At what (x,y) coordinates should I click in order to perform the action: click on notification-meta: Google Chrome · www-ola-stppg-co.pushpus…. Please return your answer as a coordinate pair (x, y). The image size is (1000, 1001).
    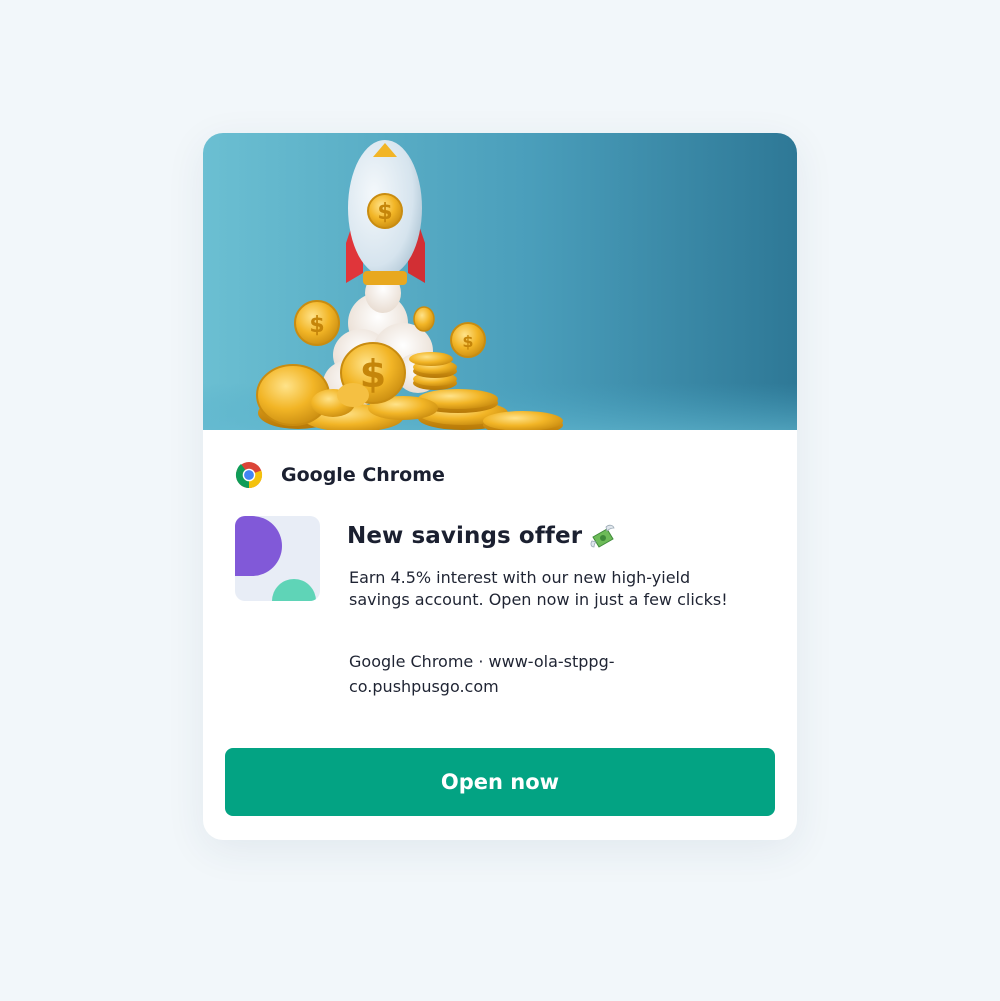
    Looking at the image, I should click on (482, 674).